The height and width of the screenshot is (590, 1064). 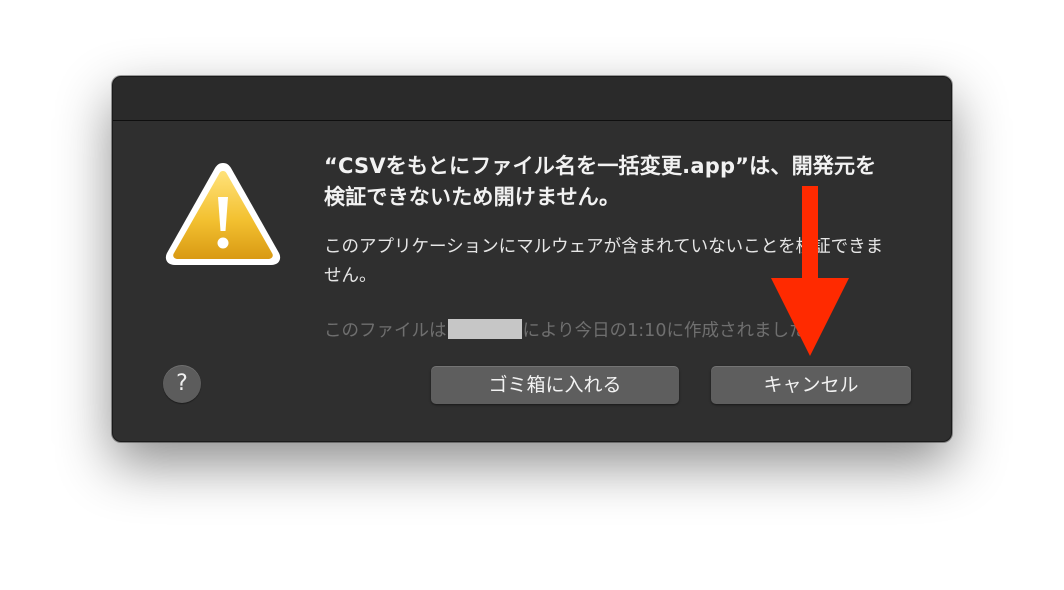 I want to click on red-down-arrow-annotation, so click(x=810, y=272).